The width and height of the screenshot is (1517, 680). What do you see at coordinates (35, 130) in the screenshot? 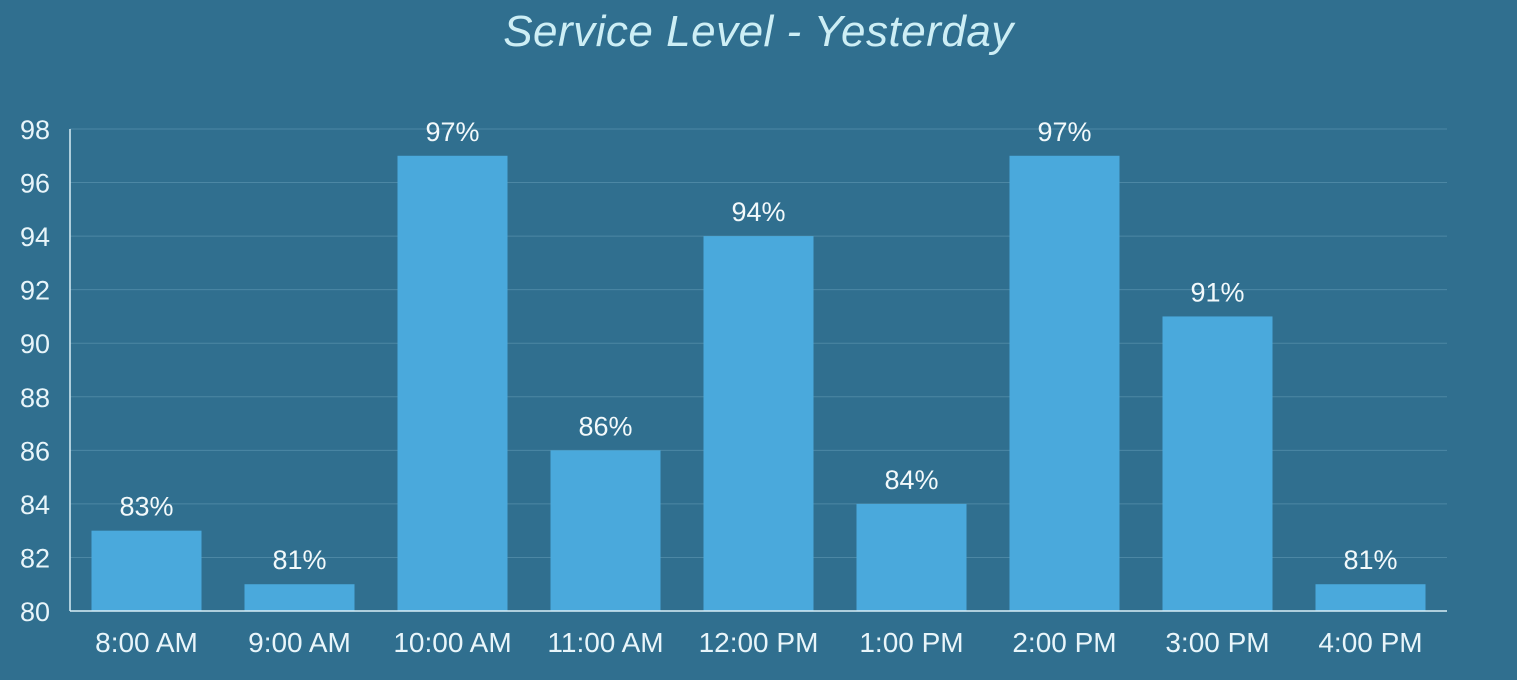
I see `y-tick-label: 98` at bounding box center [35, 130].